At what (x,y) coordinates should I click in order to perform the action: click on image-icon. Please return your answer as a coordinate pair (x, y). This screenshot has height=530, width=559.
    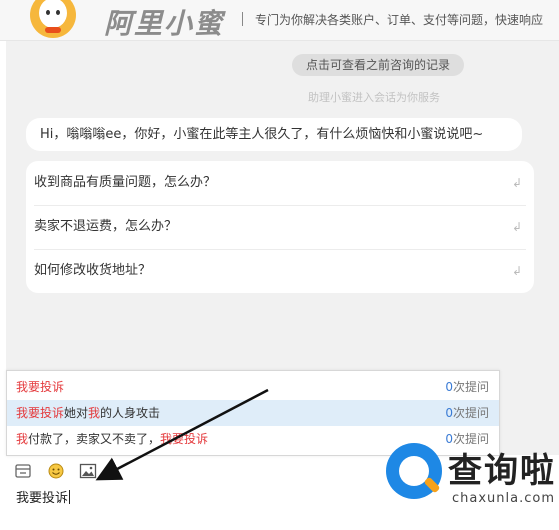
    Looking at the image, I should click on (88, 471).